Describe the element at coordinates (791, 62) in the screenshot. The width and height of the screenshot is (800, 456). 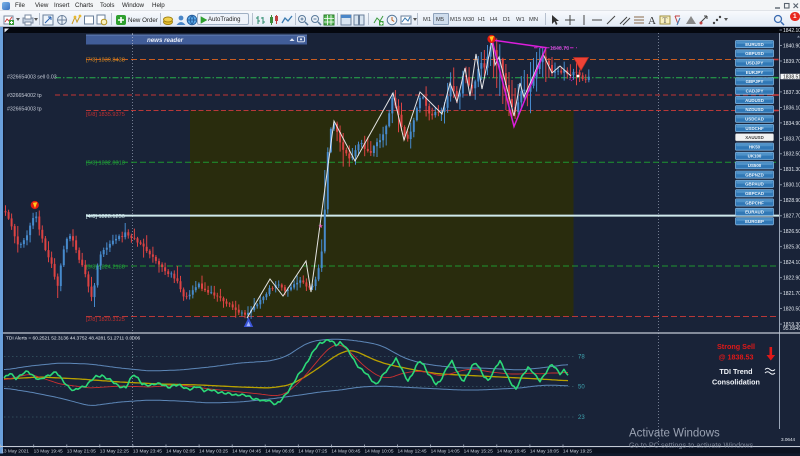
I see `svg-text: 1839.70` at that location.